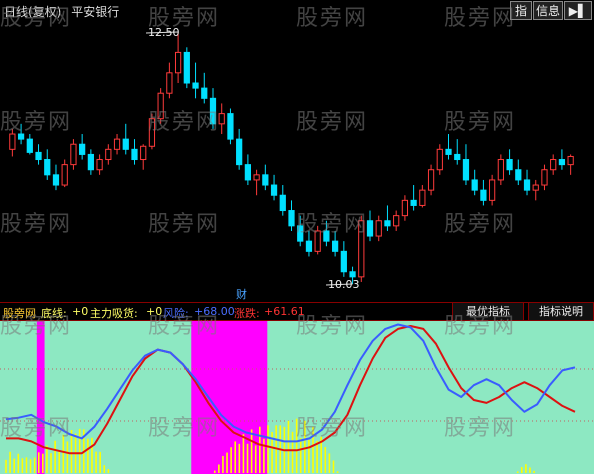  I want to click on finance-marker: 财, so click(241, 294).